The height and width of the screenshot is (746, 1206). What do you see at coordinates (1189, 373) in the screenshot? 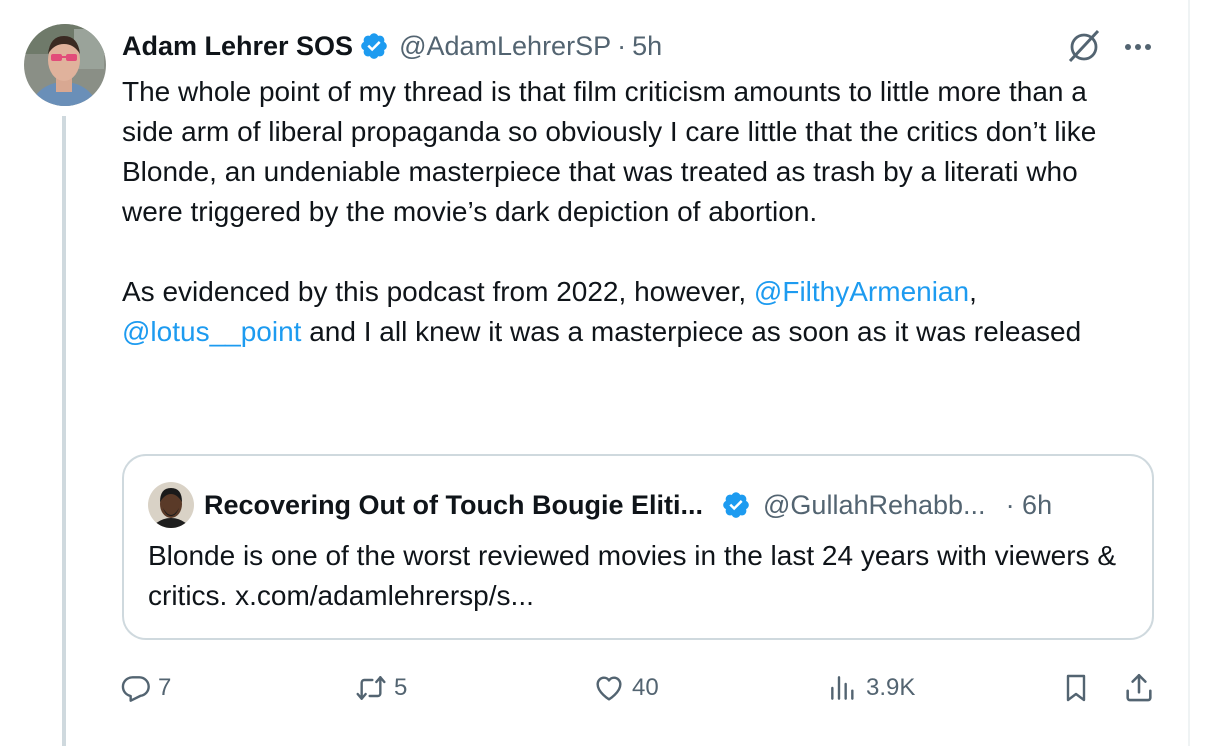
I see `timeline-divider` at bounding box center [1189, 373].